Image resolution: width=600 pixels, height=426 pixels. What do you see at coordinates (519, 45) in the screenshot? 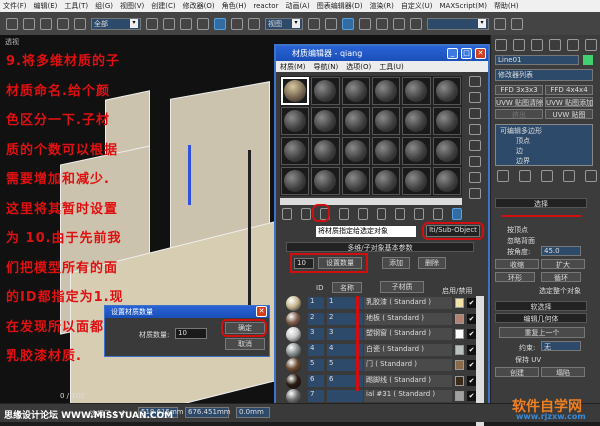
I see `modify-tab-icon` at bounding box center [519, 45].